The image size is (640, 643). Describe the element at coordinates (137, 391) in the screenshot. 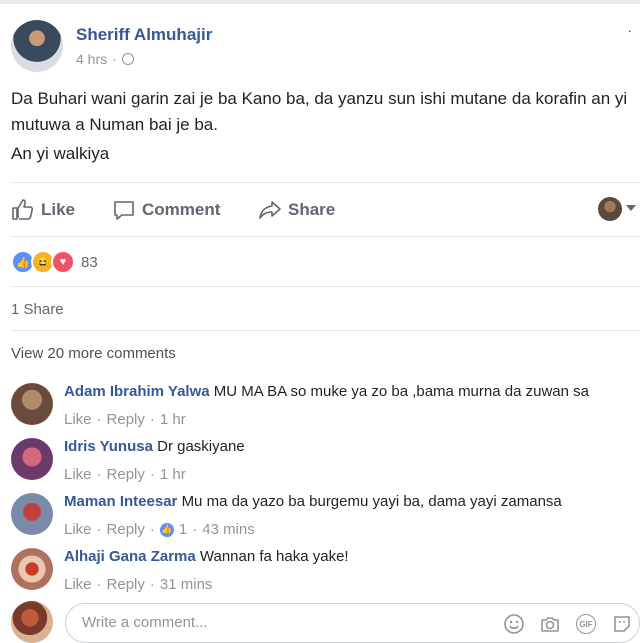

I see `commenter-name: Adam Ibrahim Yalwa` at that location.